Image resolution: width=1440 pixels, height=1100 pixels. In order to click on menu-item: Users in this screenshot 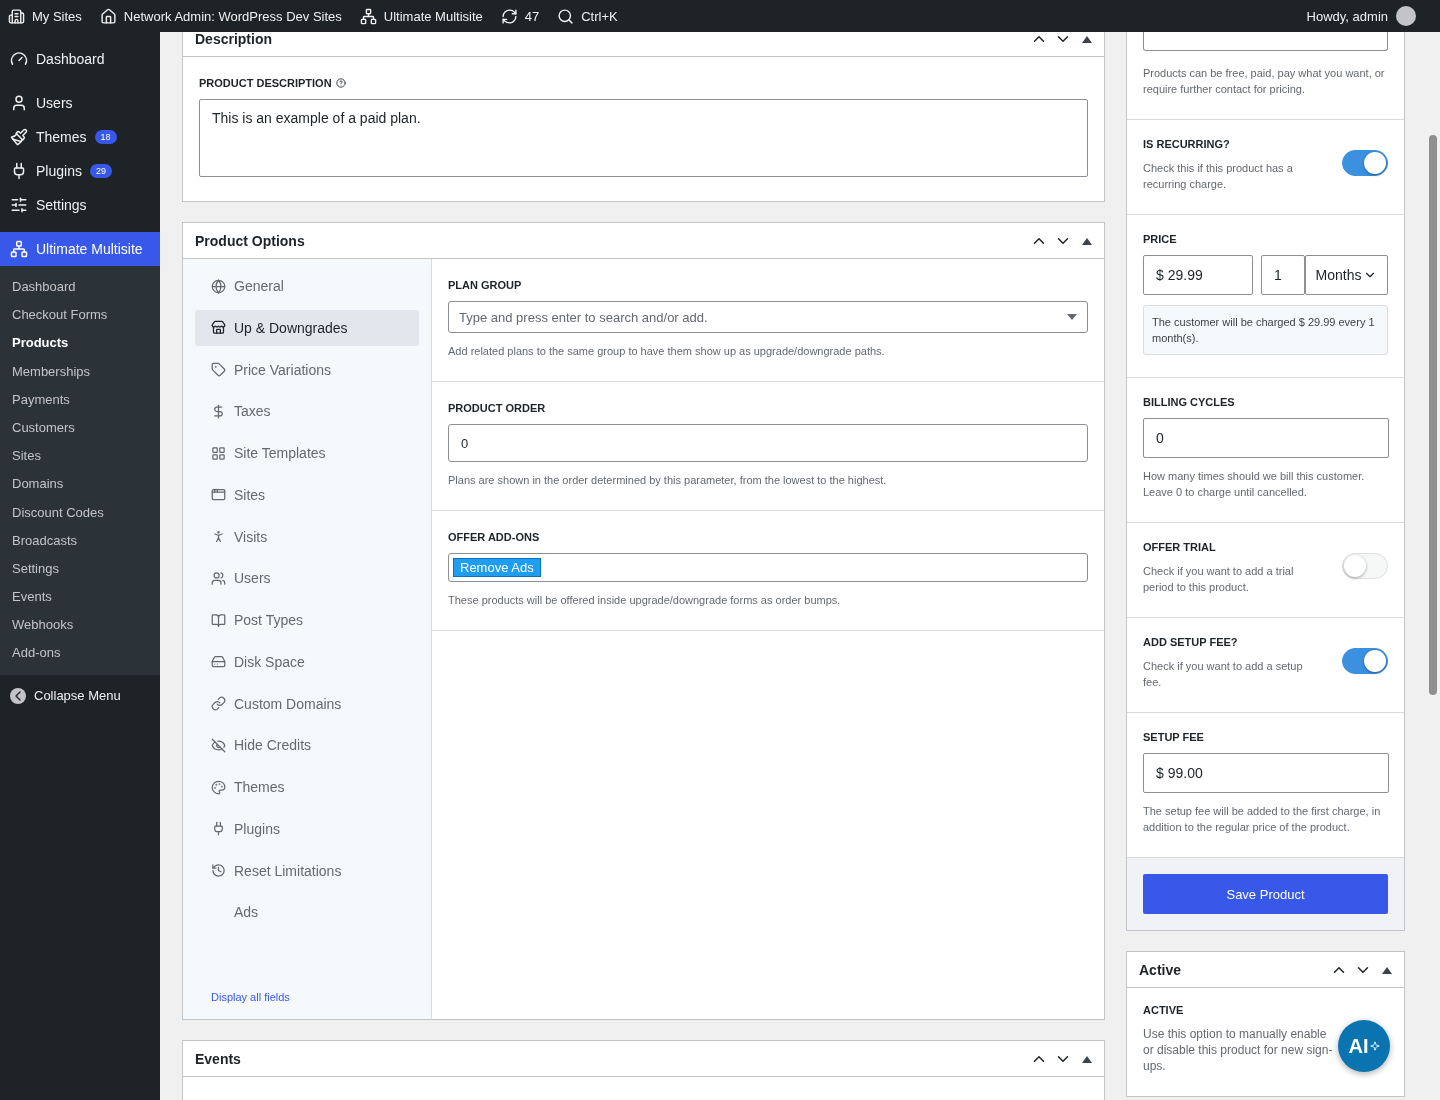, I will do `click(80, 103)`.